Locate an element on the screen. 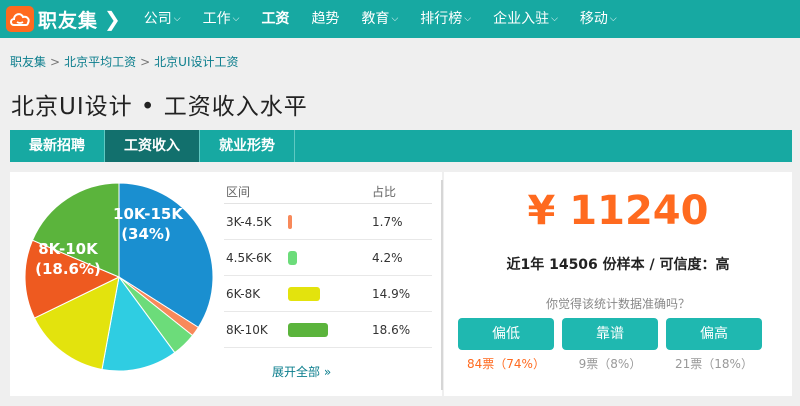 The width and height of the screenshot is (800, 406). header-range: 区间 is located at coordinates (238, 191).